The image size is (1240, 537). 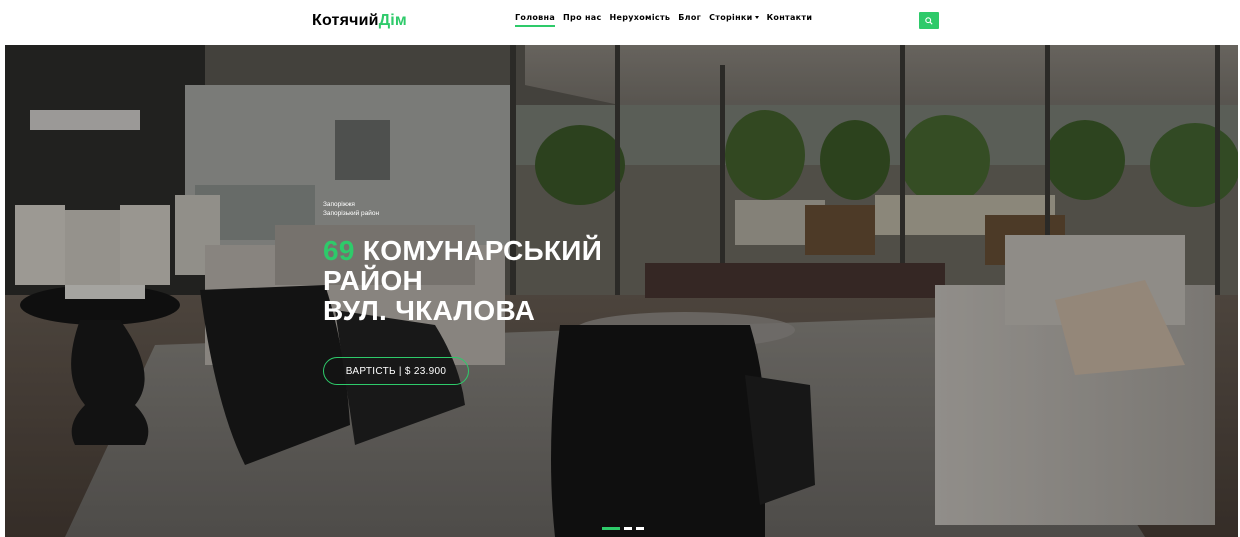 I want to click on search-icon, so click(x=929, y=20).